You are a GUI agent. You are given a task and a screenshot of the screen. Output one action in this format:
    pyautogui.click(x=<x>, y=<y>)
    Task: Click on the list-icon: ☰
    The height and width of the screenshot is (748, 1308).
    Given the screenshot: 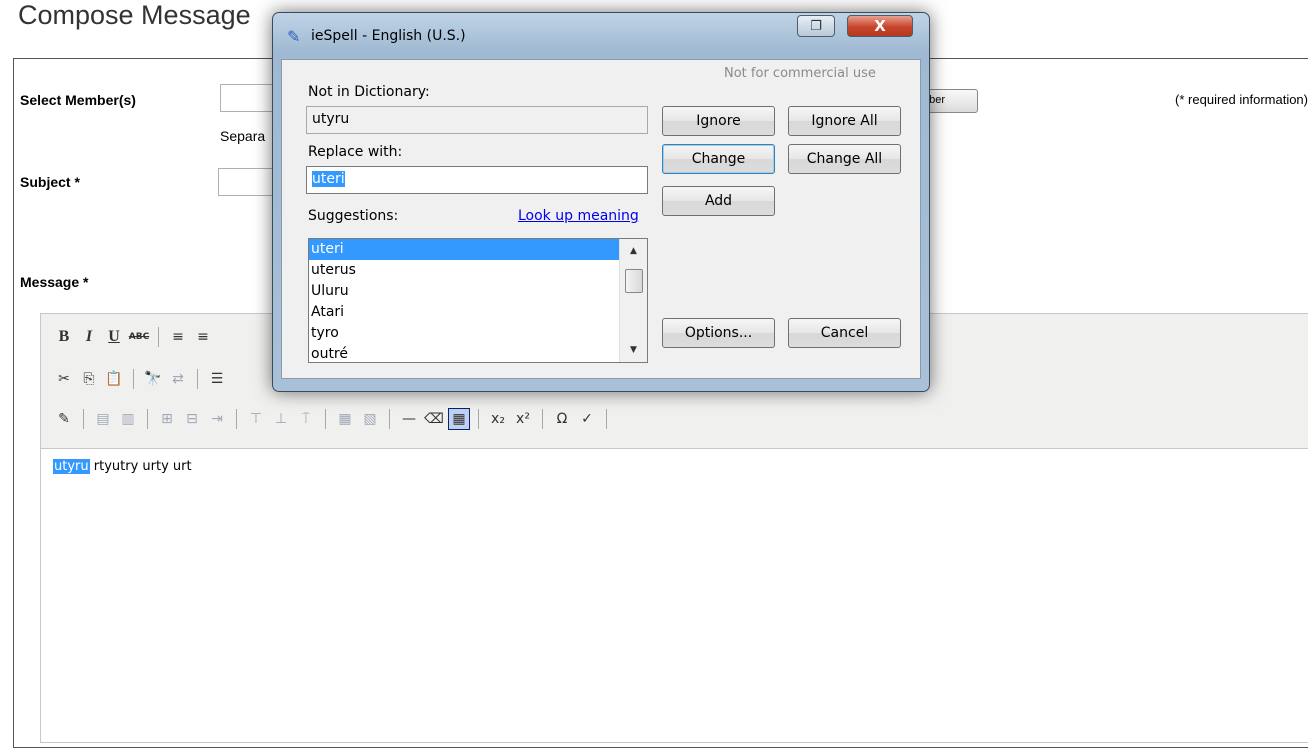 What is the action you would take?
    pyautogui.click(x=217, y=379)
    